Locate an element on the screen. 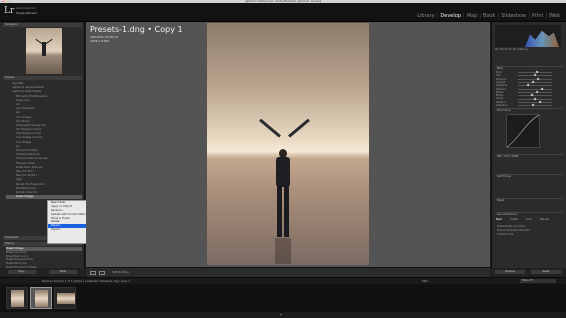 This screenshot has width=566, height=318. tone-curve-graph is located at coordinates (523, 131).